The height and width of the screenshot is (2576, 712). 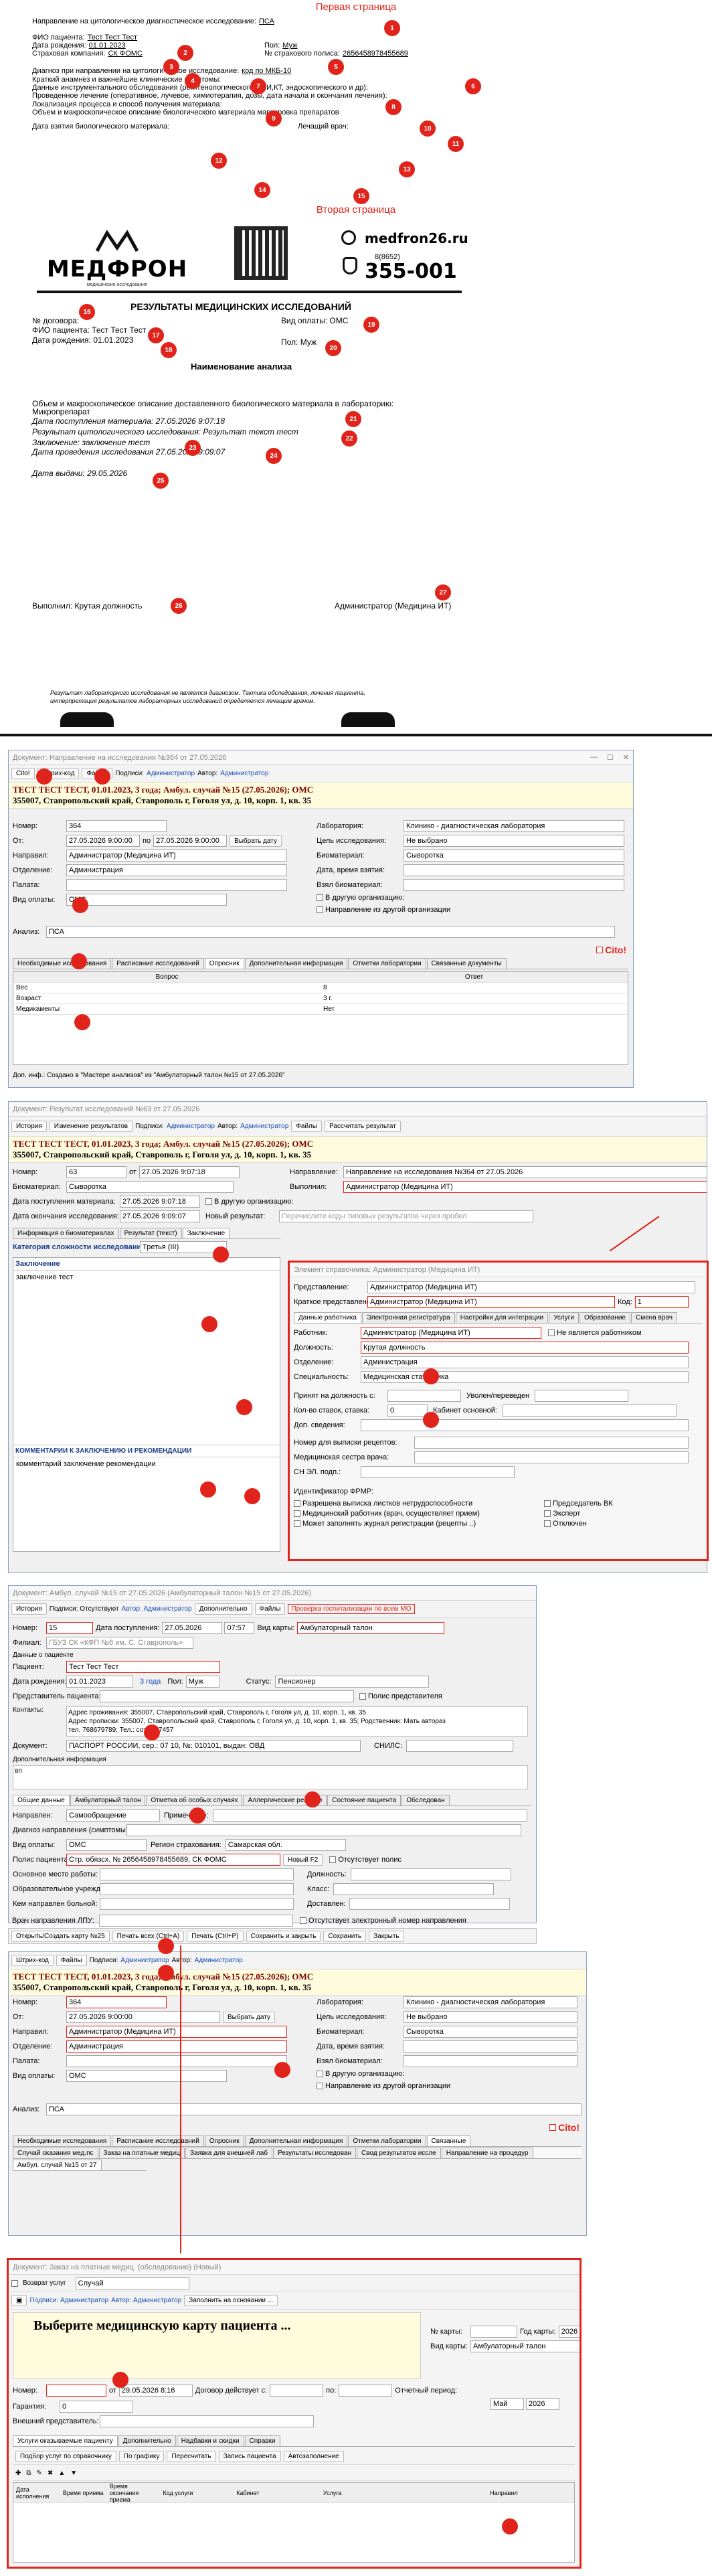 What do you see at coordinates (364, 1800) in the screenshot?
I see `w4tabs-tab-4: Состояние пациента` at bounding box center [364, 1800].